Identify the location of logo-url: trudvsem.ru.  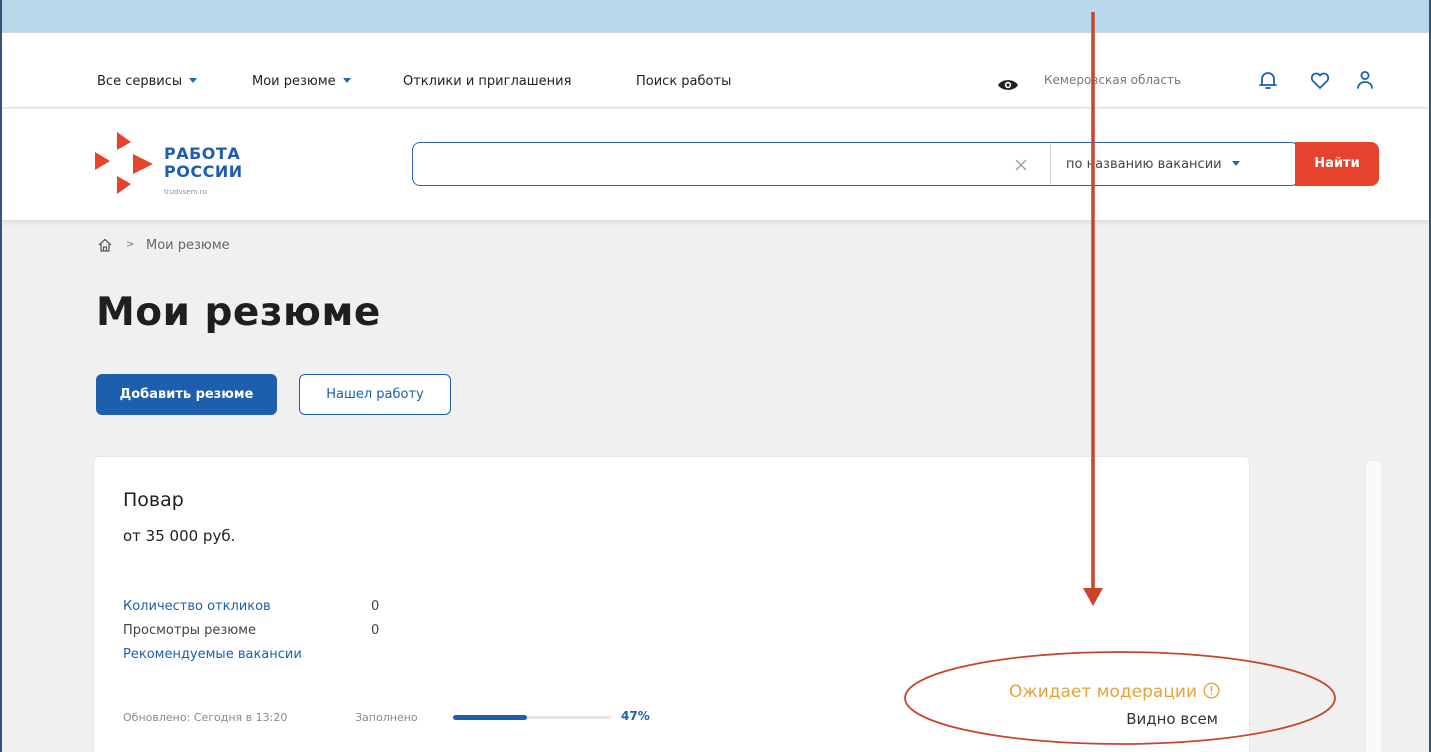
(185, 192).